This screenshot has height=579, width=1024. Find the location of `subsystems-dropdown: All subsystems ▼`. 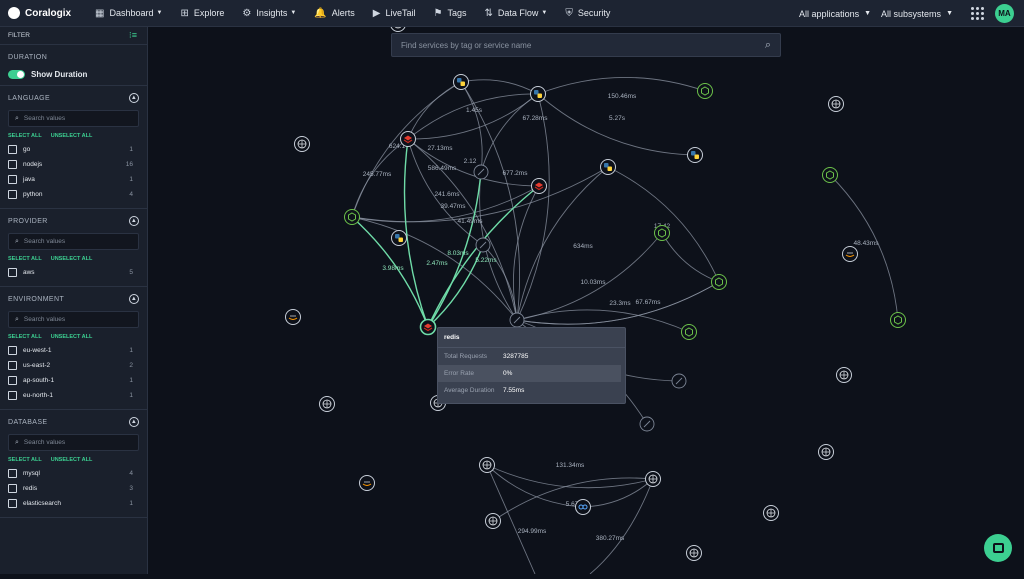

subsystems-dropdown: All subsystems ▼ is located at coordinates (917, 14).